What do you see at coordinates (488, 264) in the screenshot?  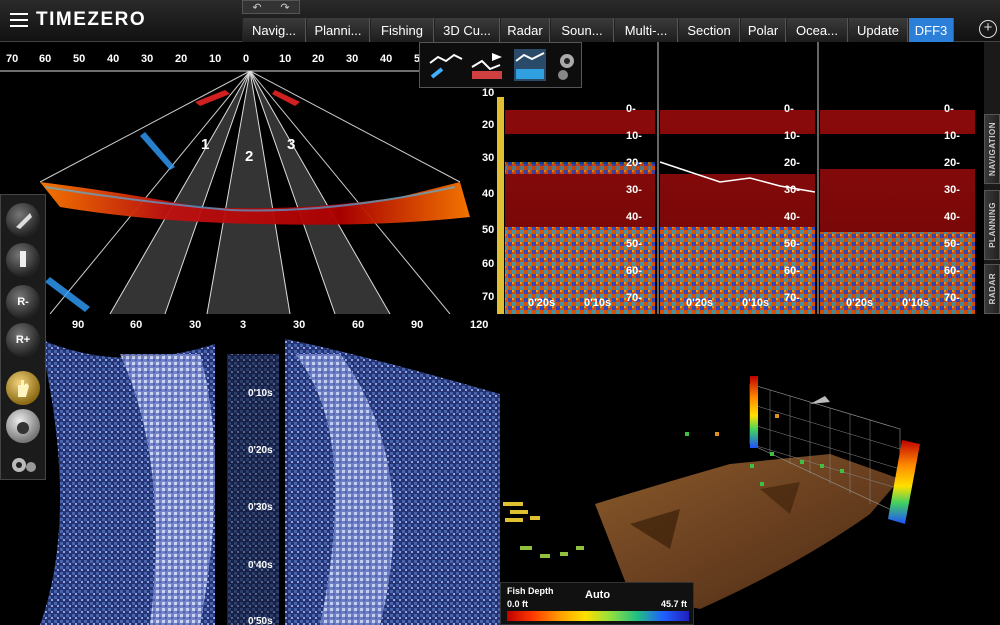 I see `sonar-y-tick: 60` at bounding box center [488, 264].